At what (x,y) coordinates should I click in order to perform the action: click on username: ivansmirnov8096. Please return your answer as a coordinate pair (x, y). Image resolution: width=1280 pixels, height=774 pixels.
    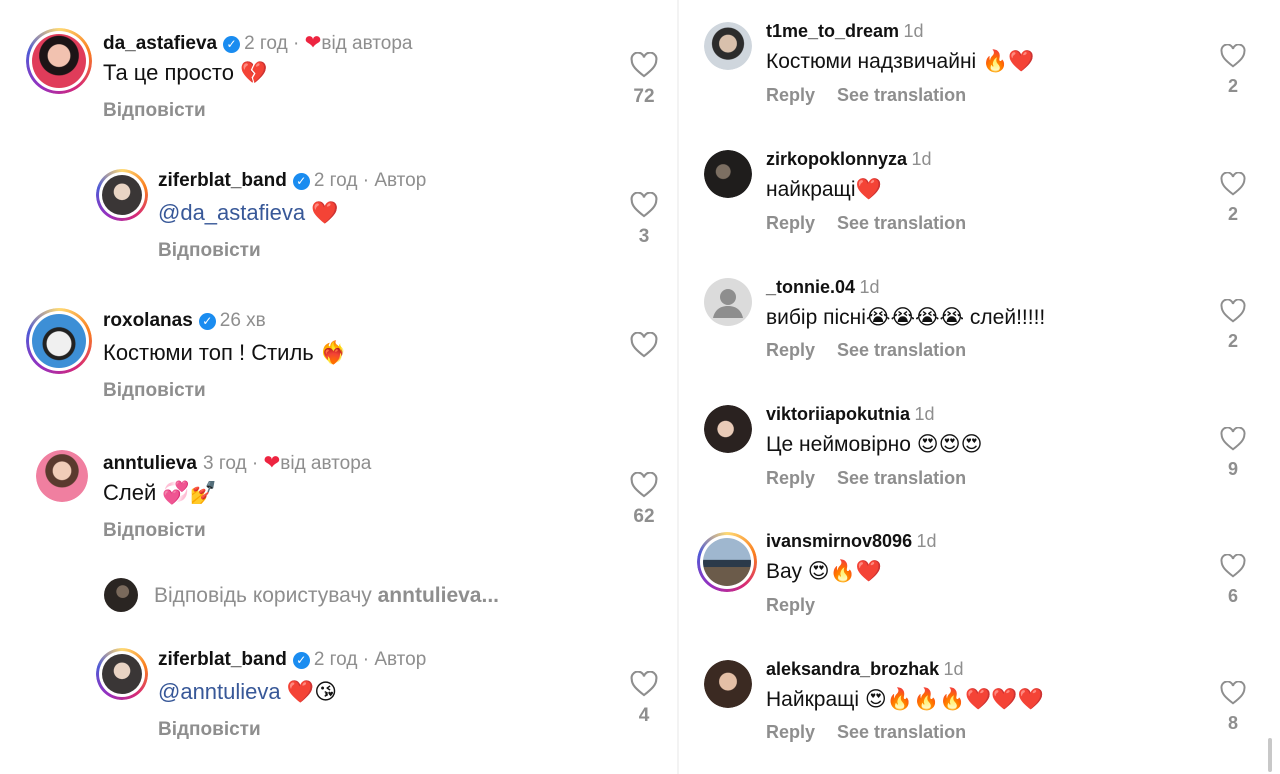
    Looking at the image, I should click on (839, 541).